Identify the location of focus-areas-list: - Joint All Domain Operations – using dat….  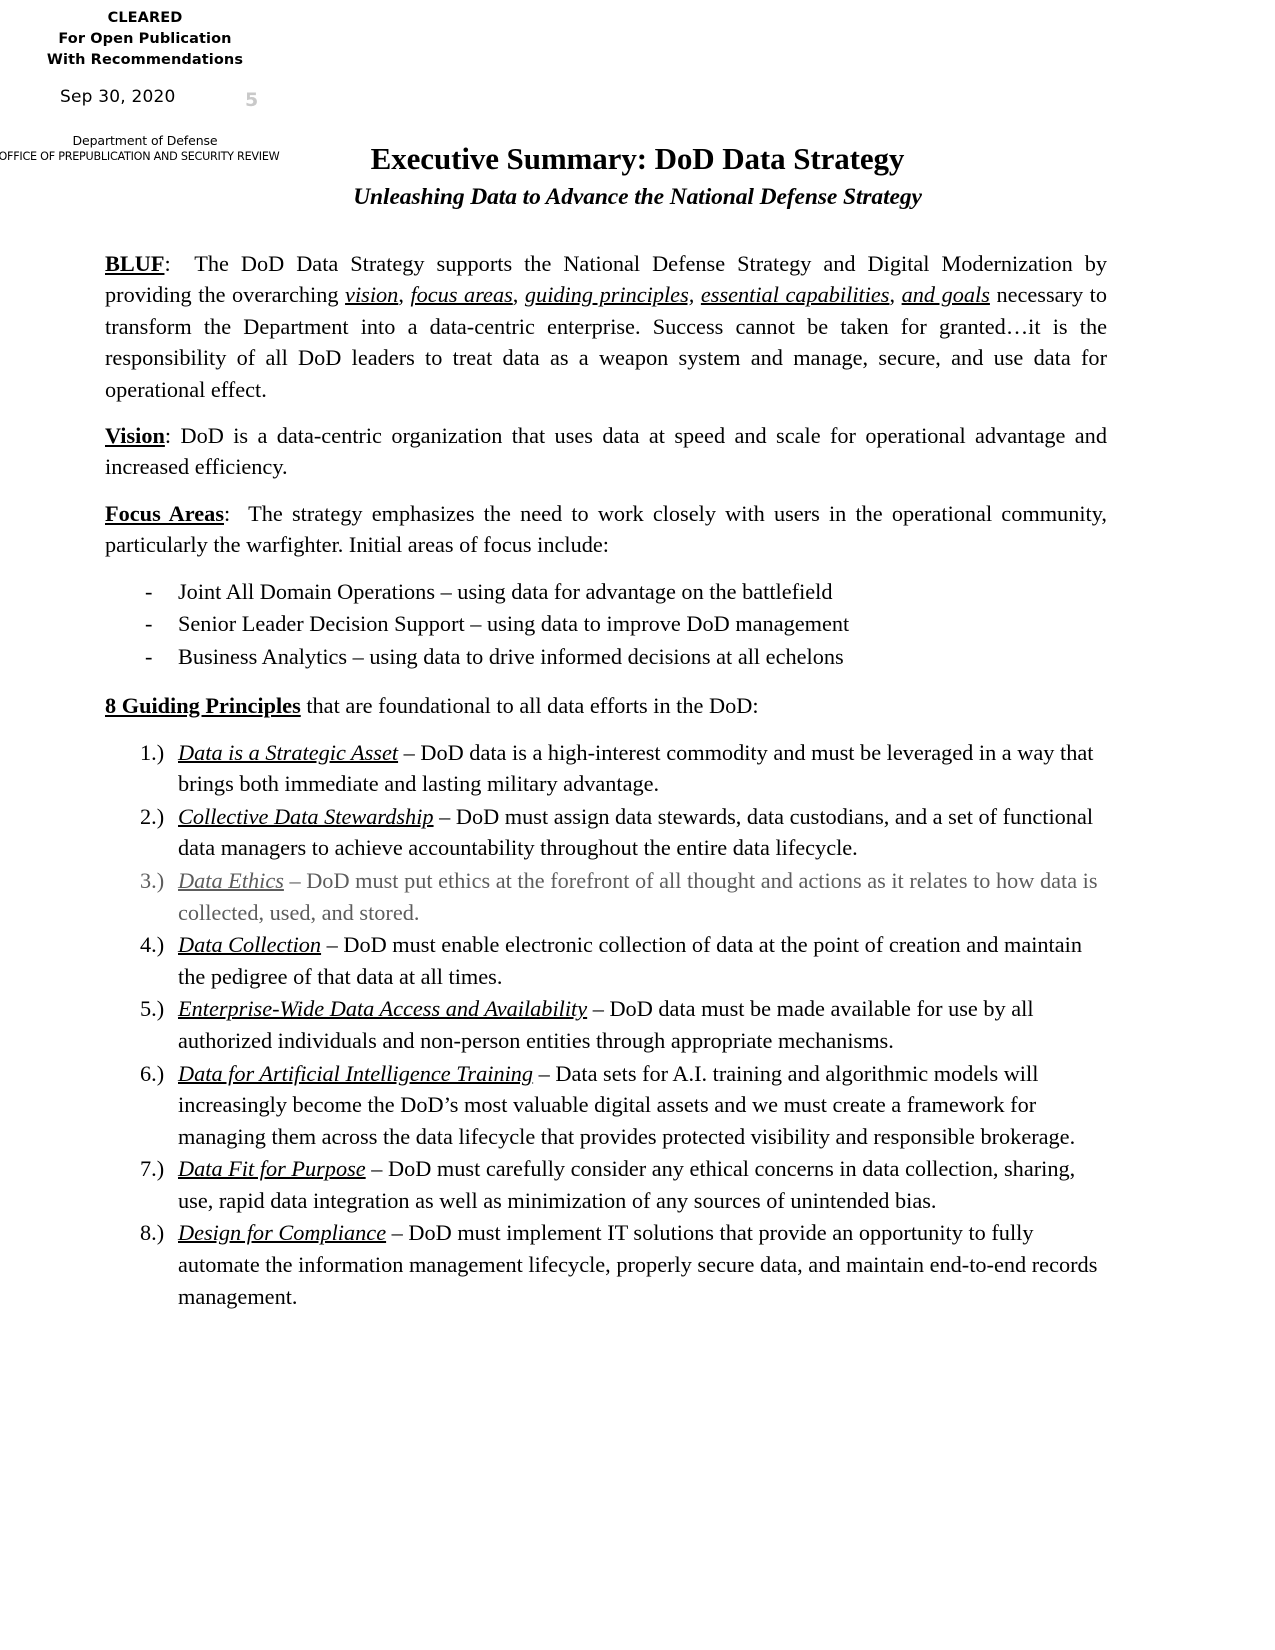
(606, 624).